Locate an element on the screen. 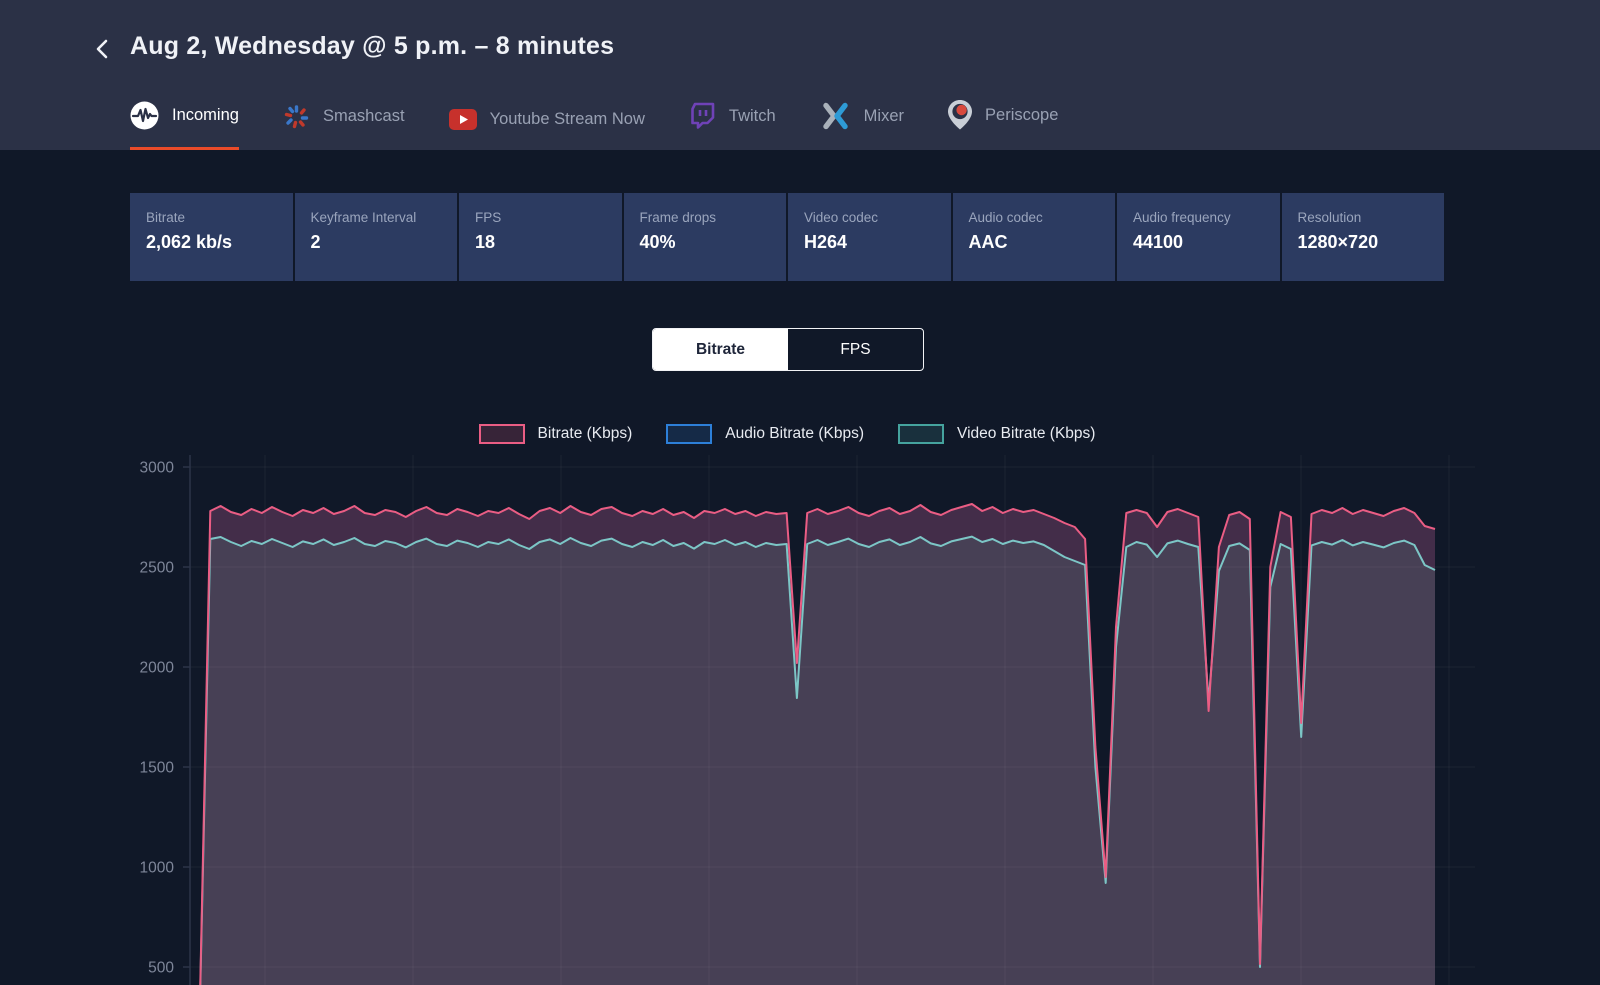 The image size is (1600, 985). chevron-left-icon is located at coordinates (102, 49).